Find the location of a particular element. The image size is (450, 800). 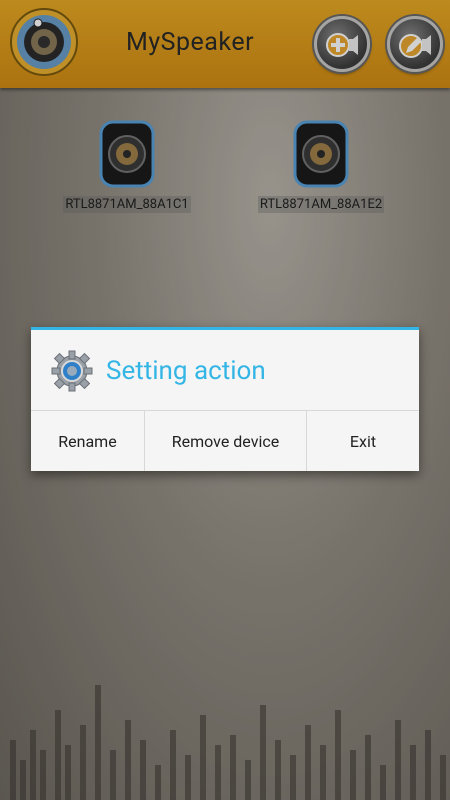

dialog-title: Setting action is located at coordinates (186, 371).